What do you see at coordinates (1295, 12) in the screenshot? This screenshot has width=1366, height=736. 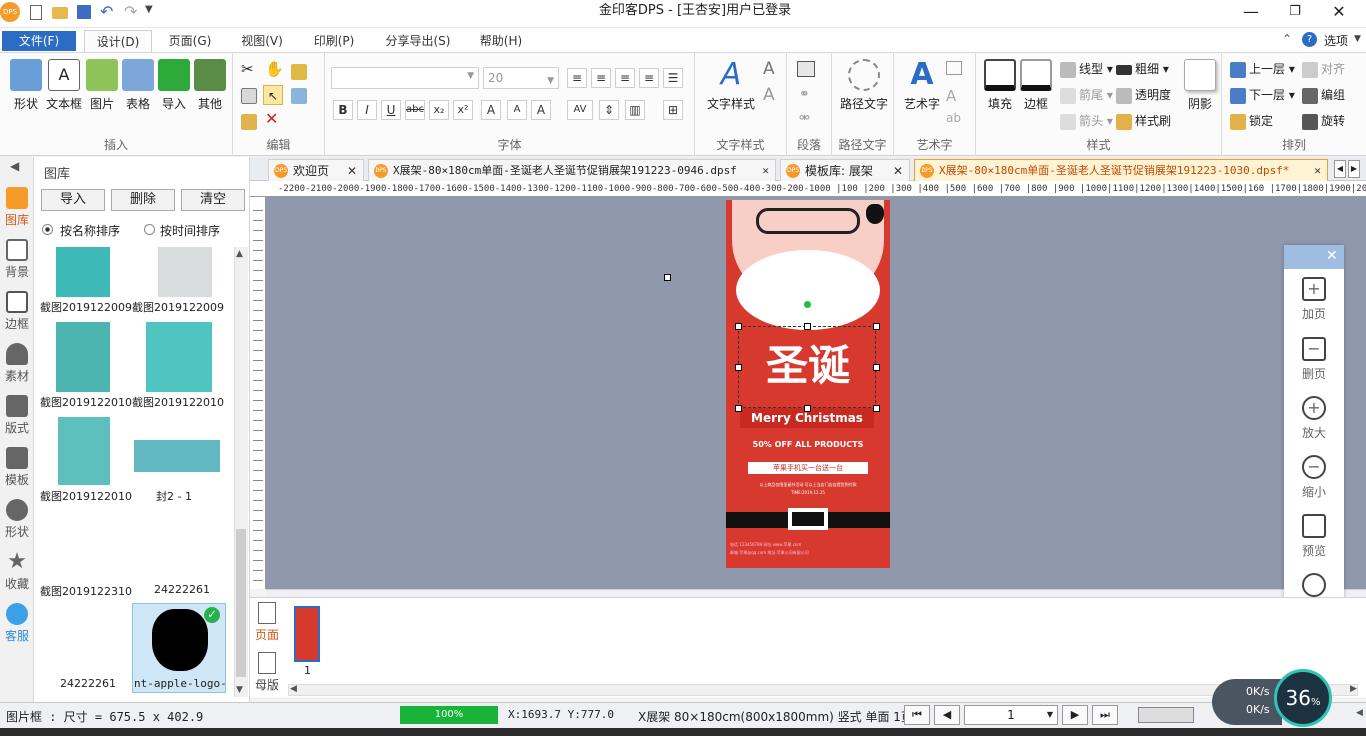 I see `restore-button: ❐` at bounding box center [1295, 12].